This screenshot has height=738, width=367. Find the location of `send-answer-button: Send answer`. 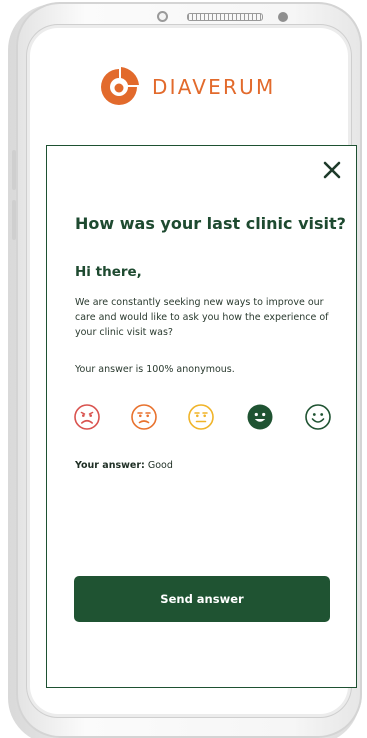

send-answer-button: Send answer is located at coordinates (202, 599).